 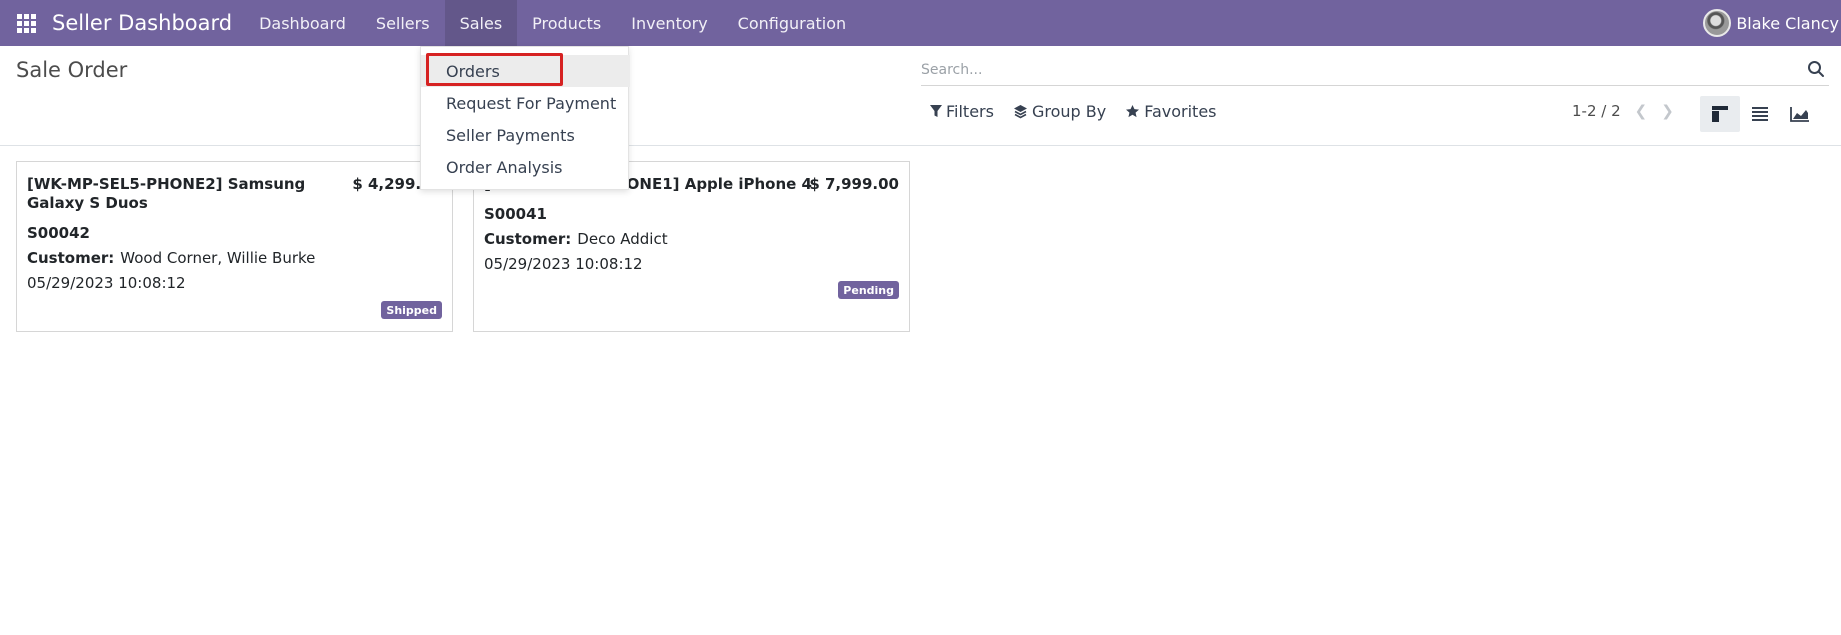 What do you see at coordinates (622, 239) in the screenshot?
I see `customer-value: Deco Addict` at bounding box center [622, 239].